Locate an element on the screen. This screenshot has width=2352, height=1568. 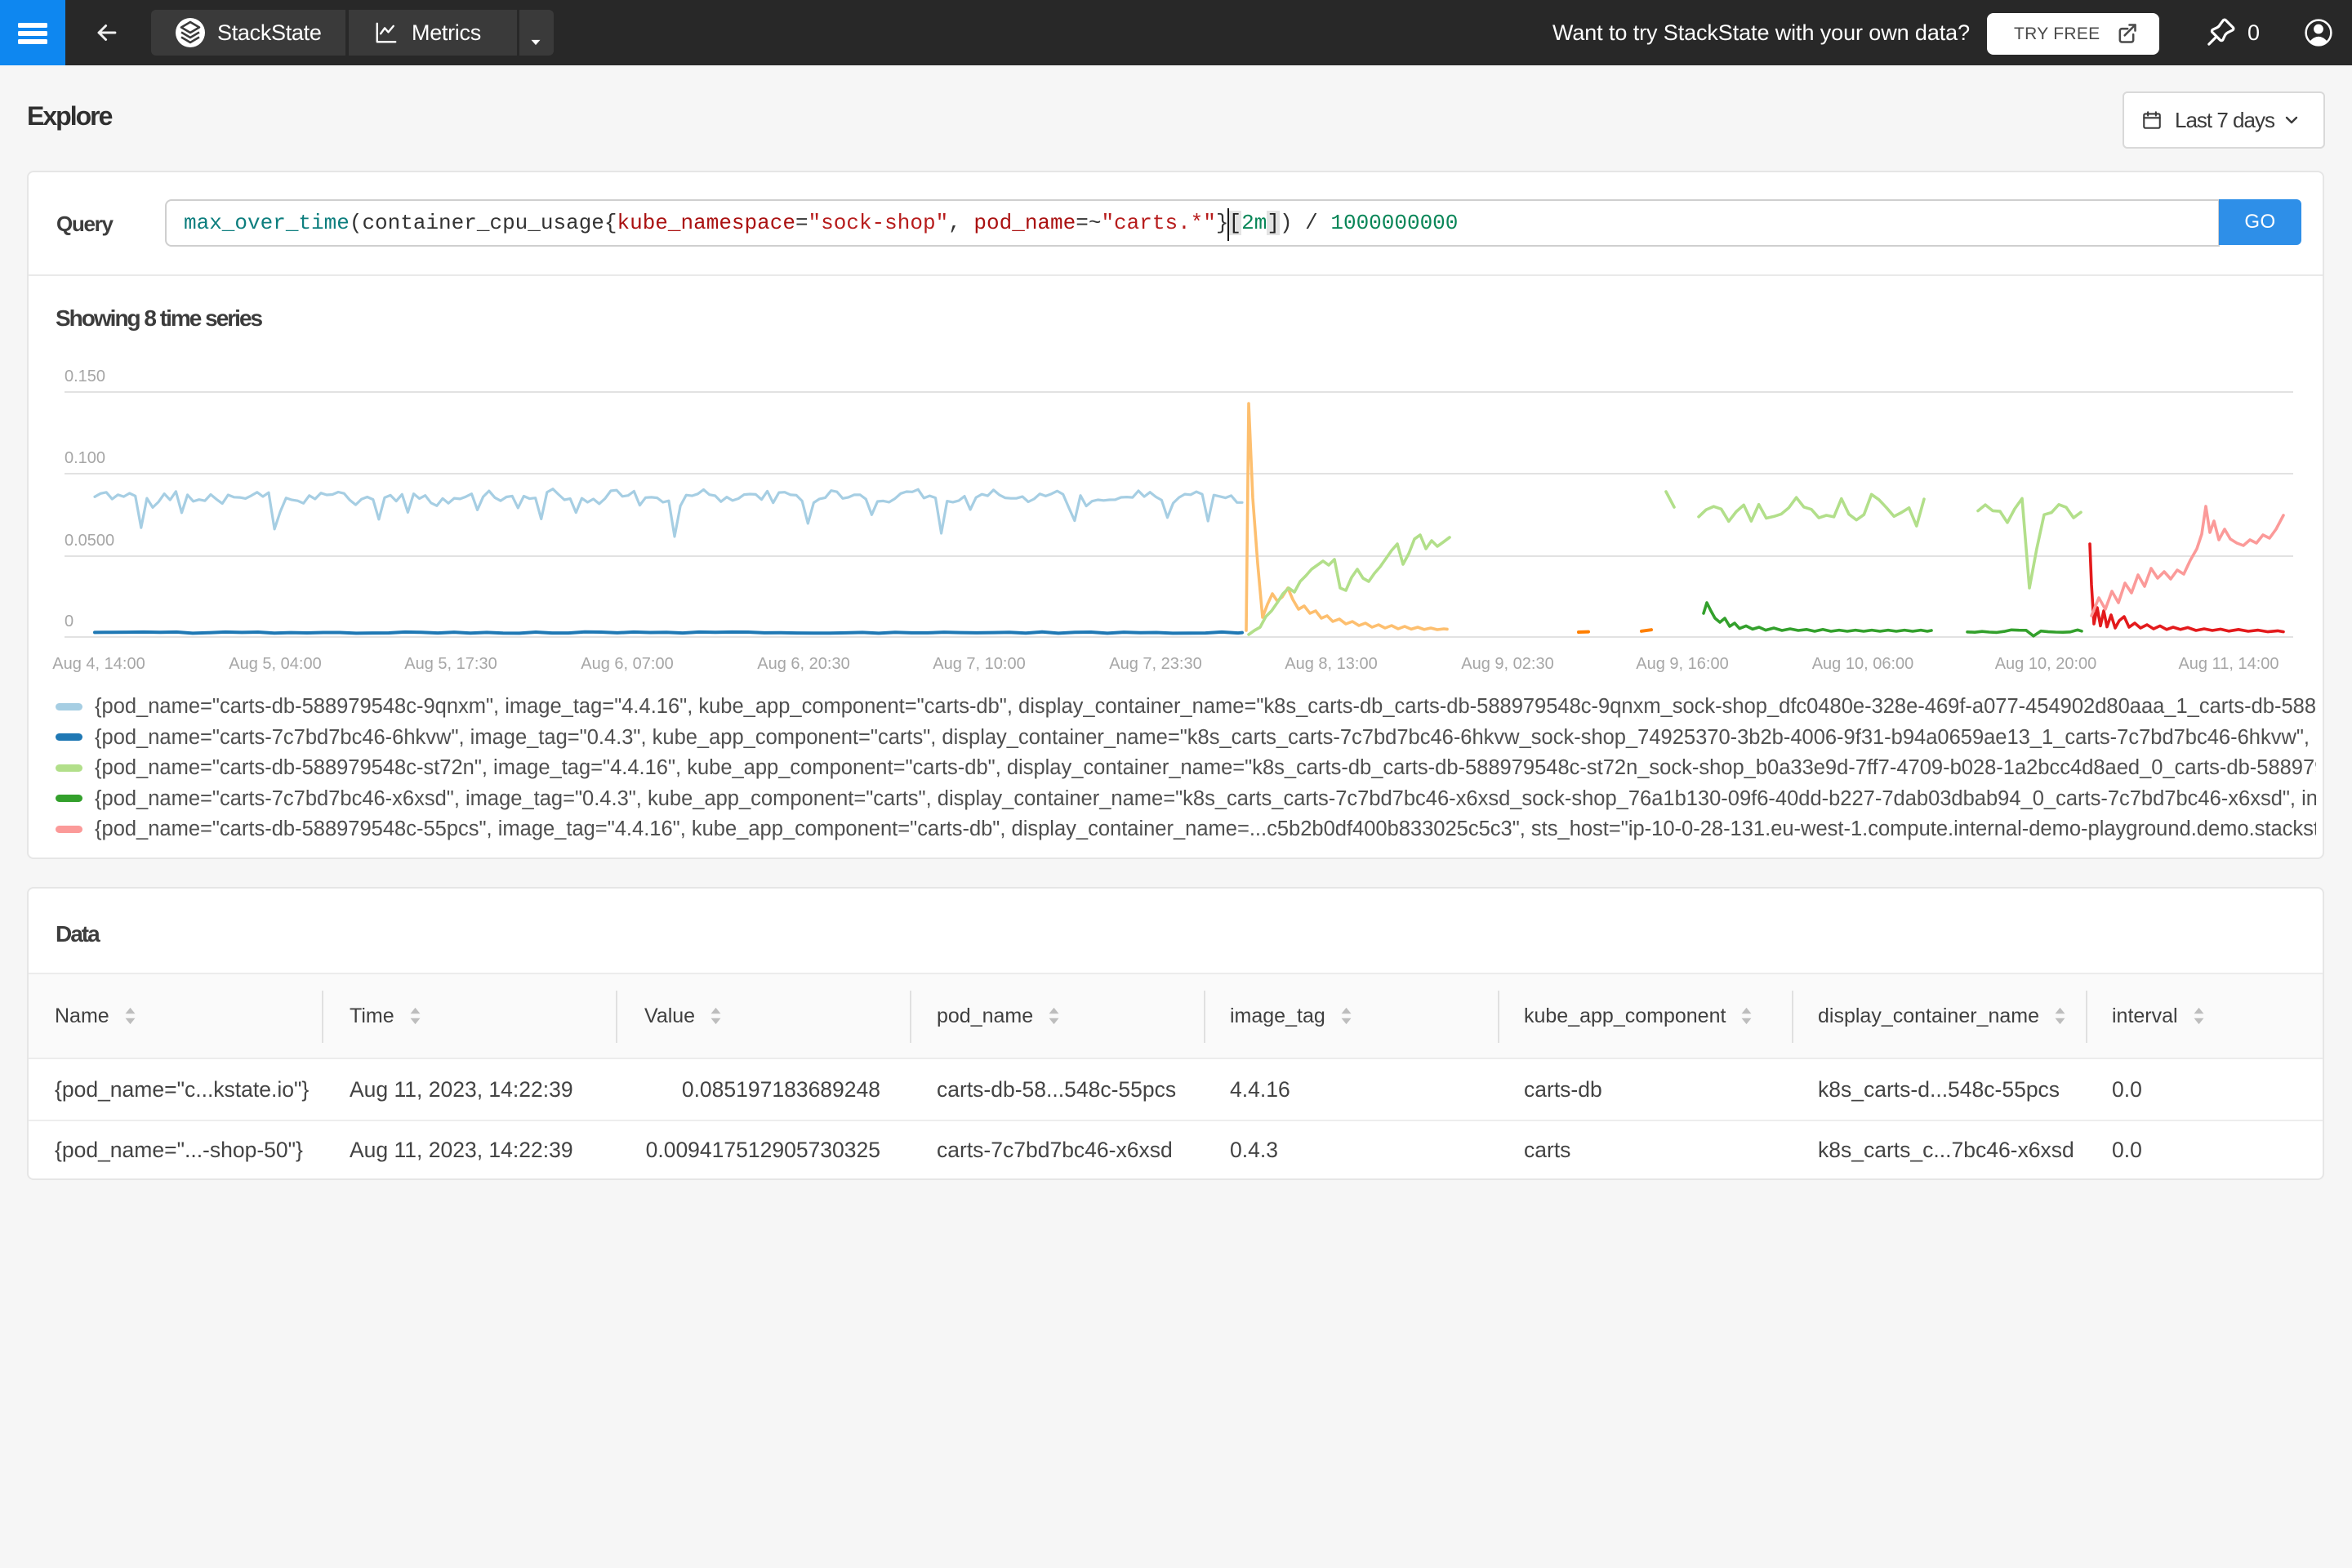
svg-text: Aug 10, 06:00 is located at coordinates (1863, 664).